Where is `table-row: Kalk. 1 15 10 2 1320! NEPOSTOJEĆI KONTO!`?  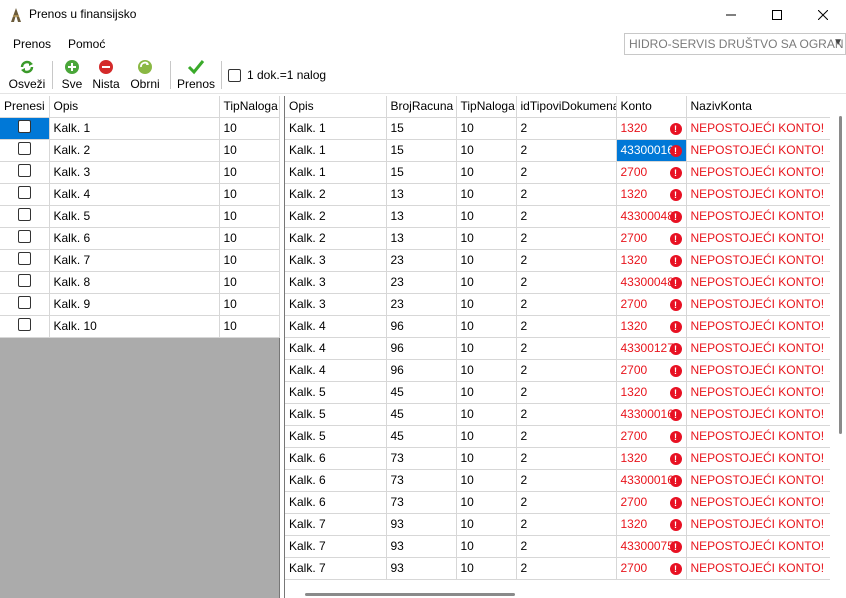
table-row: Kalk. 1 15 10 2 1320! NEPOSTOJEĆI KONTO! is located at coordinates (558, 128).